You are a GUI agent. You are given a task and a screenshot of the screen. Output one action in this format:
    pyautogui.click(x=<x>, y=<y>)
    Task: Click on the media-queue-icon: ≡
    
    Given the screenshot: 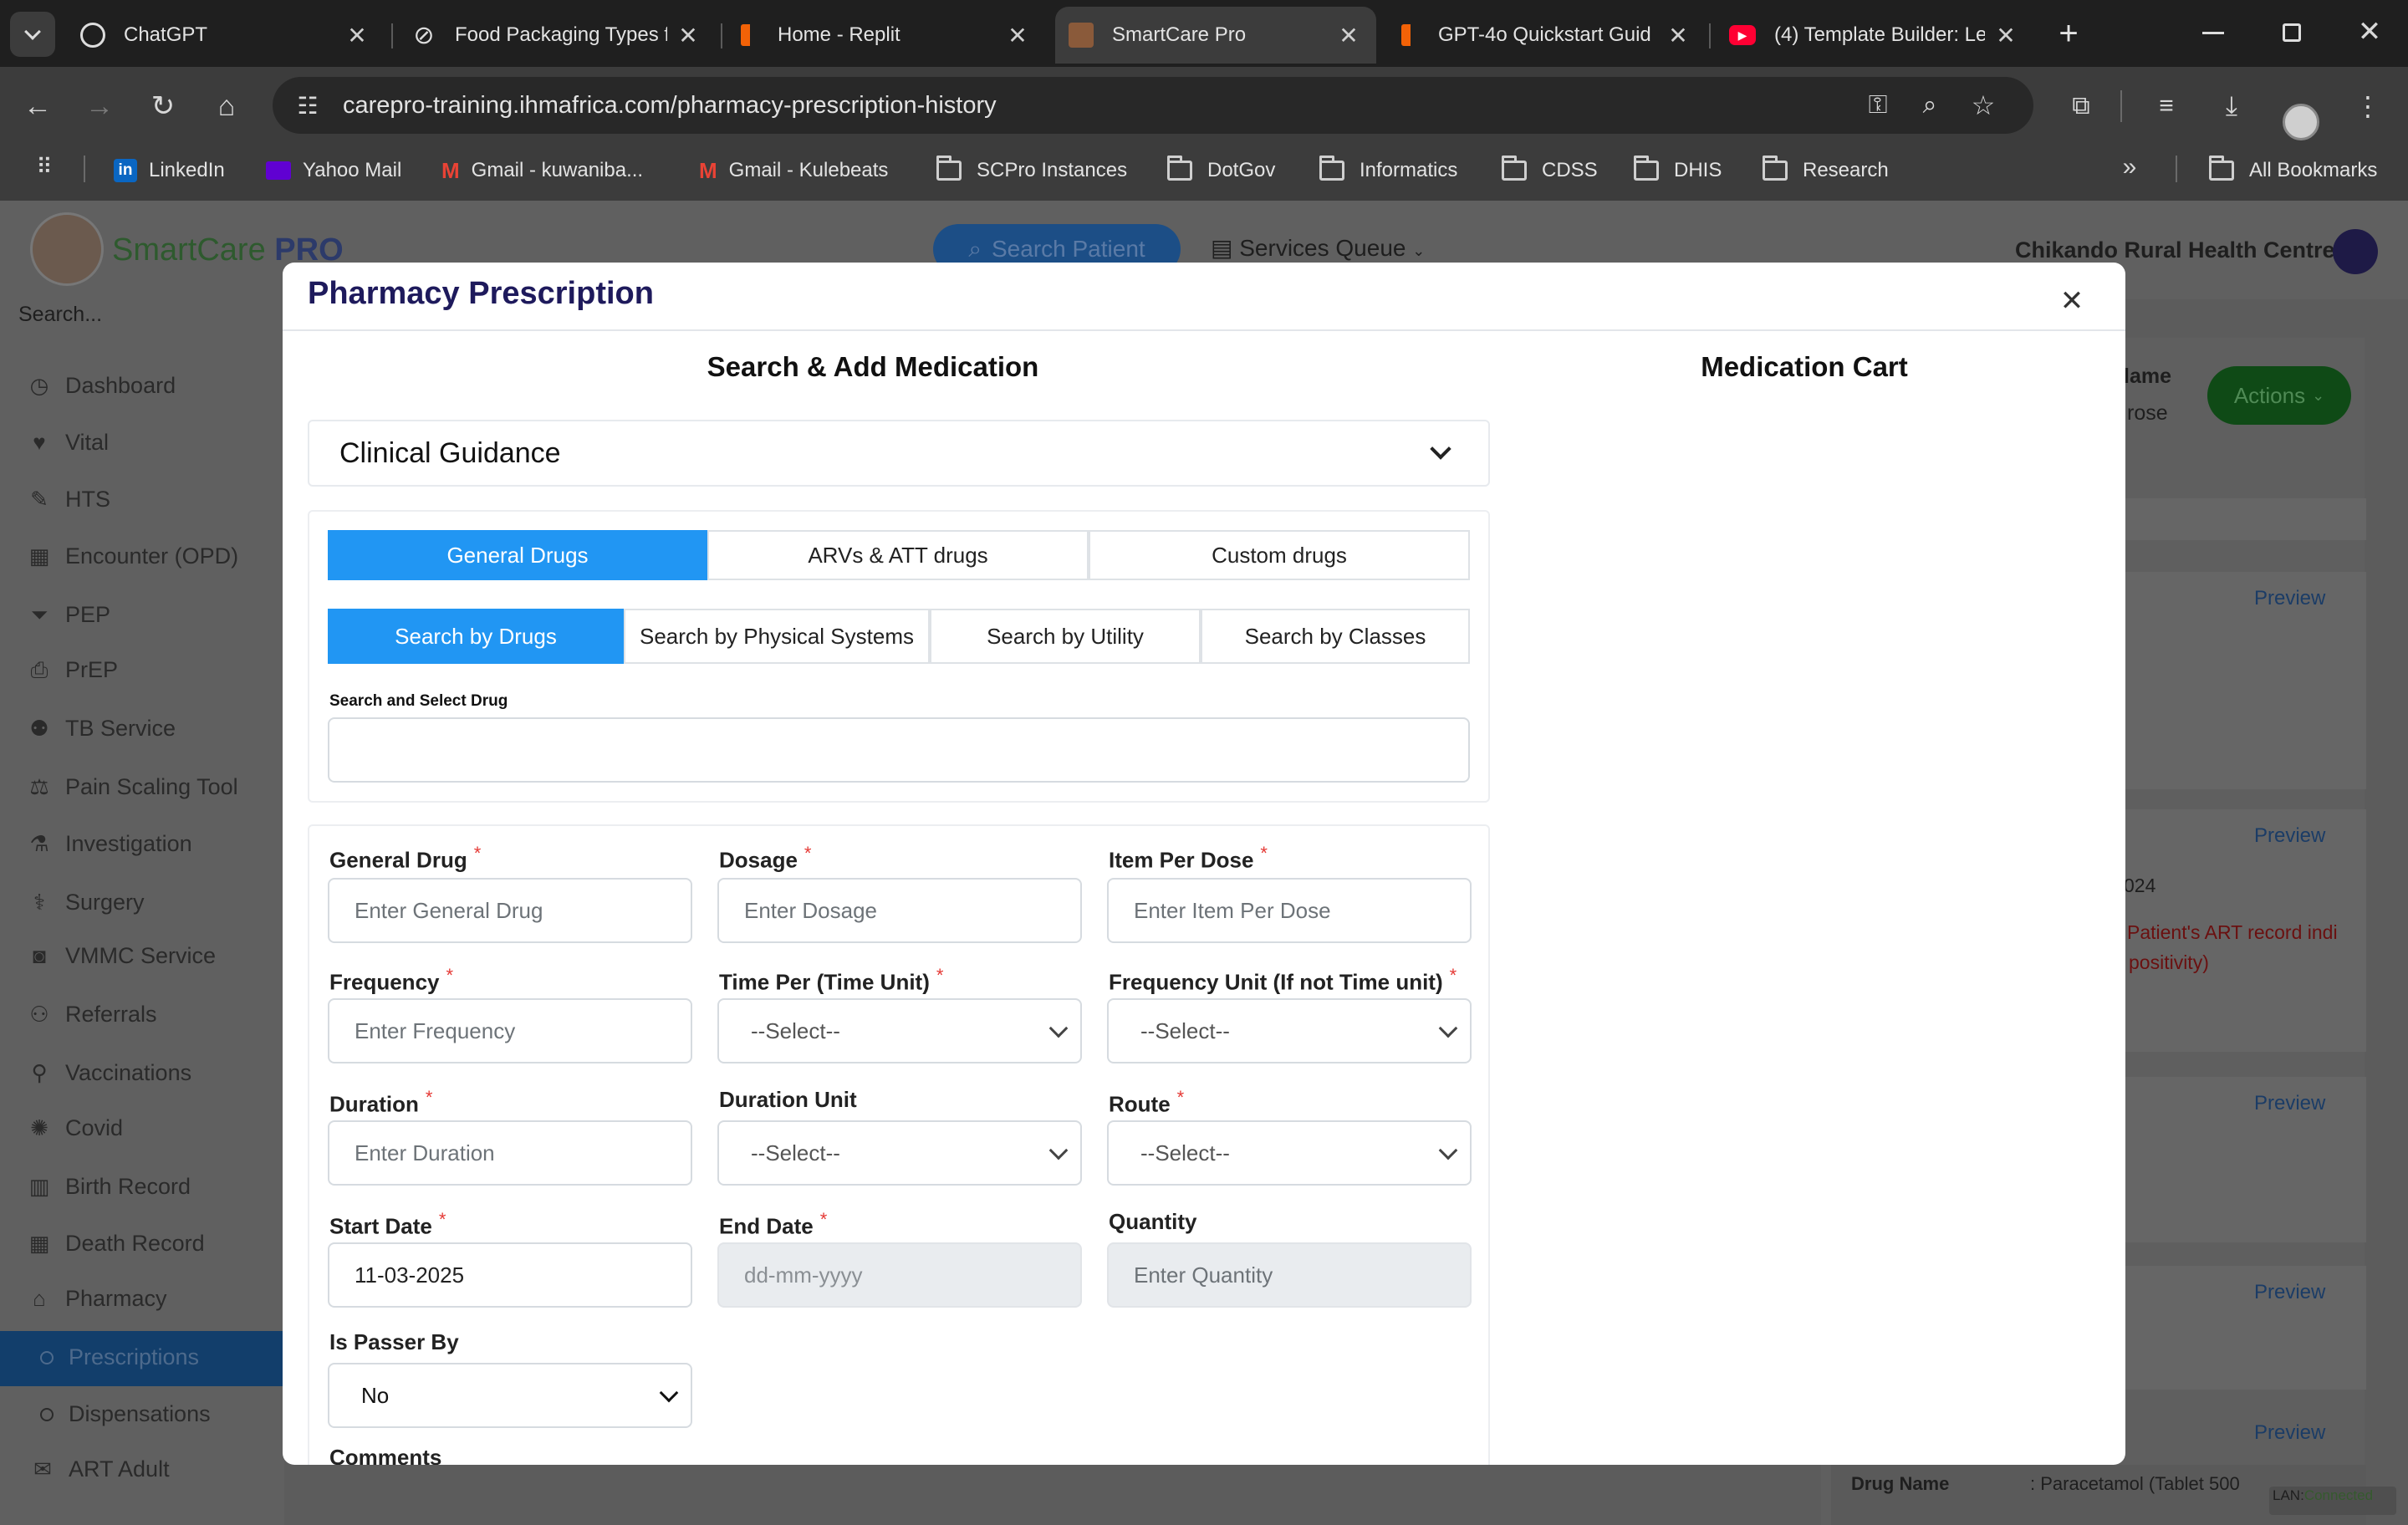 What is the action you would take?
    pyautogui.click(x=2166, y=106)
    